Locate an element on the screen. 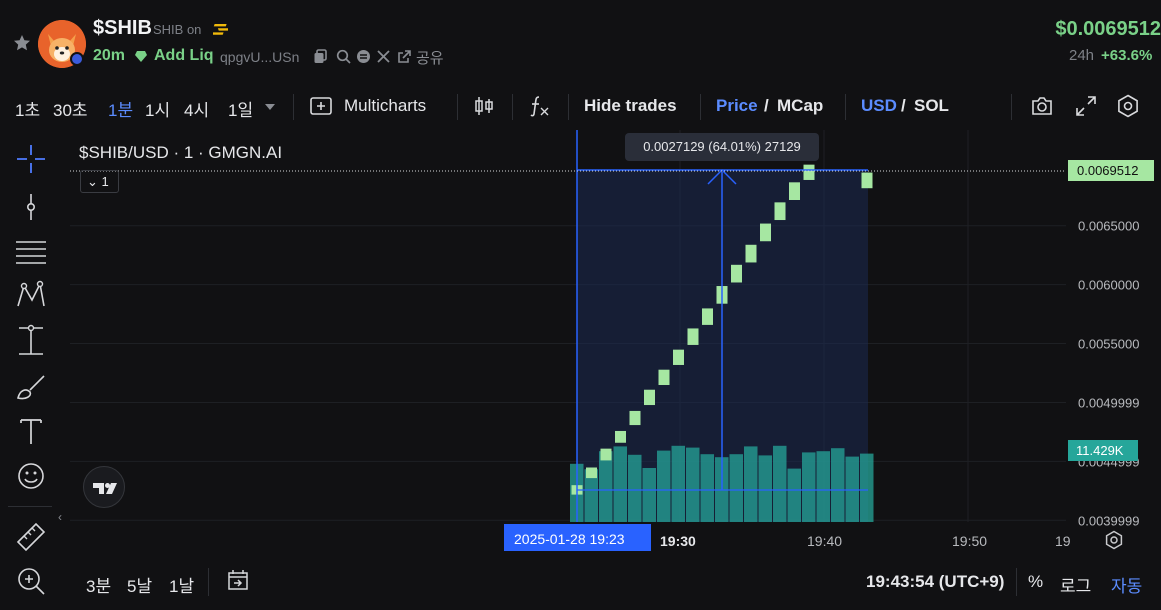 This screenshot has height=610, width=1161. y-tick-label: 0.0060000 is located at coordinates (1108, 285).